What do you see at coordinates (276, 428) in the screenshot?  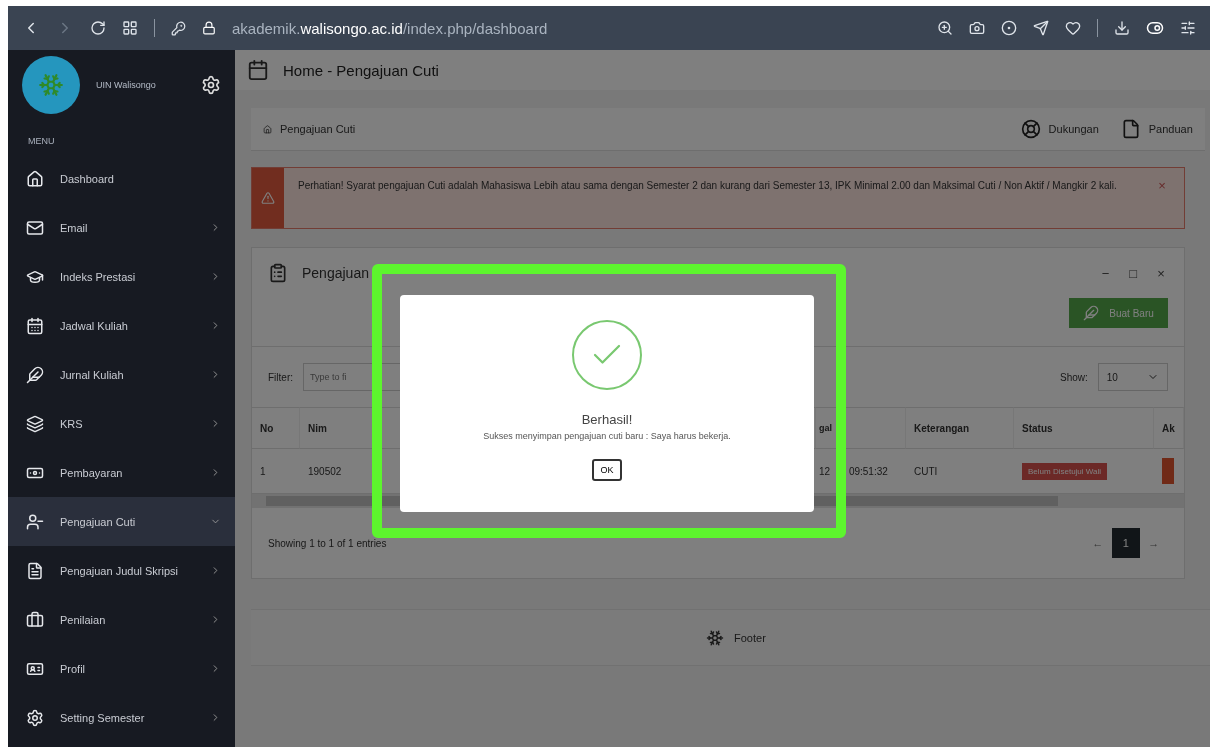 I see `column-header: No` at bounding box center [276, 428].